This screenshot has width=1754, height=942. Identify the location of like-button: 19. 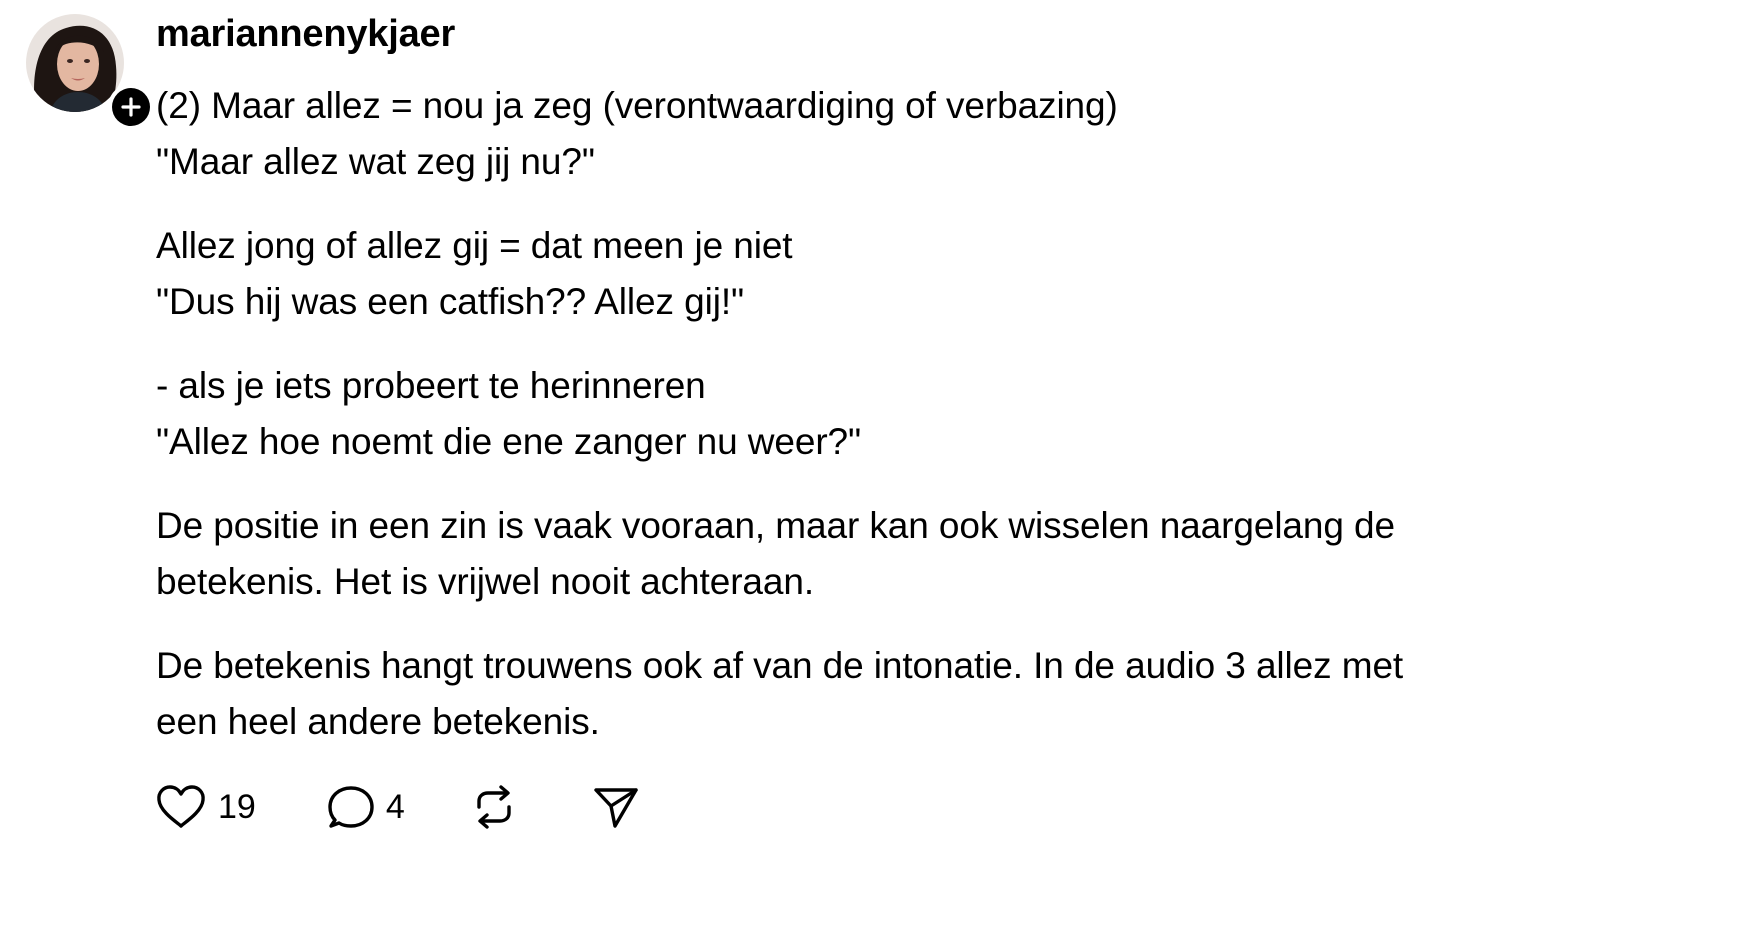
(206, 807).